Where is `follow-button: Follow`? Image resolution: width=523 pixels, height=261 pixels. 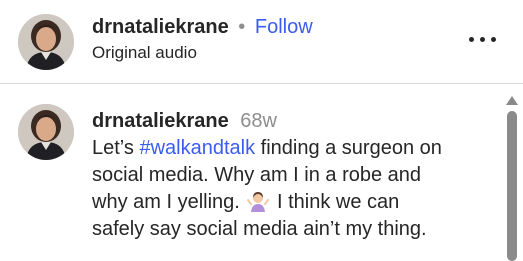 follow-button: Follow is located at coordinates (284, 27).